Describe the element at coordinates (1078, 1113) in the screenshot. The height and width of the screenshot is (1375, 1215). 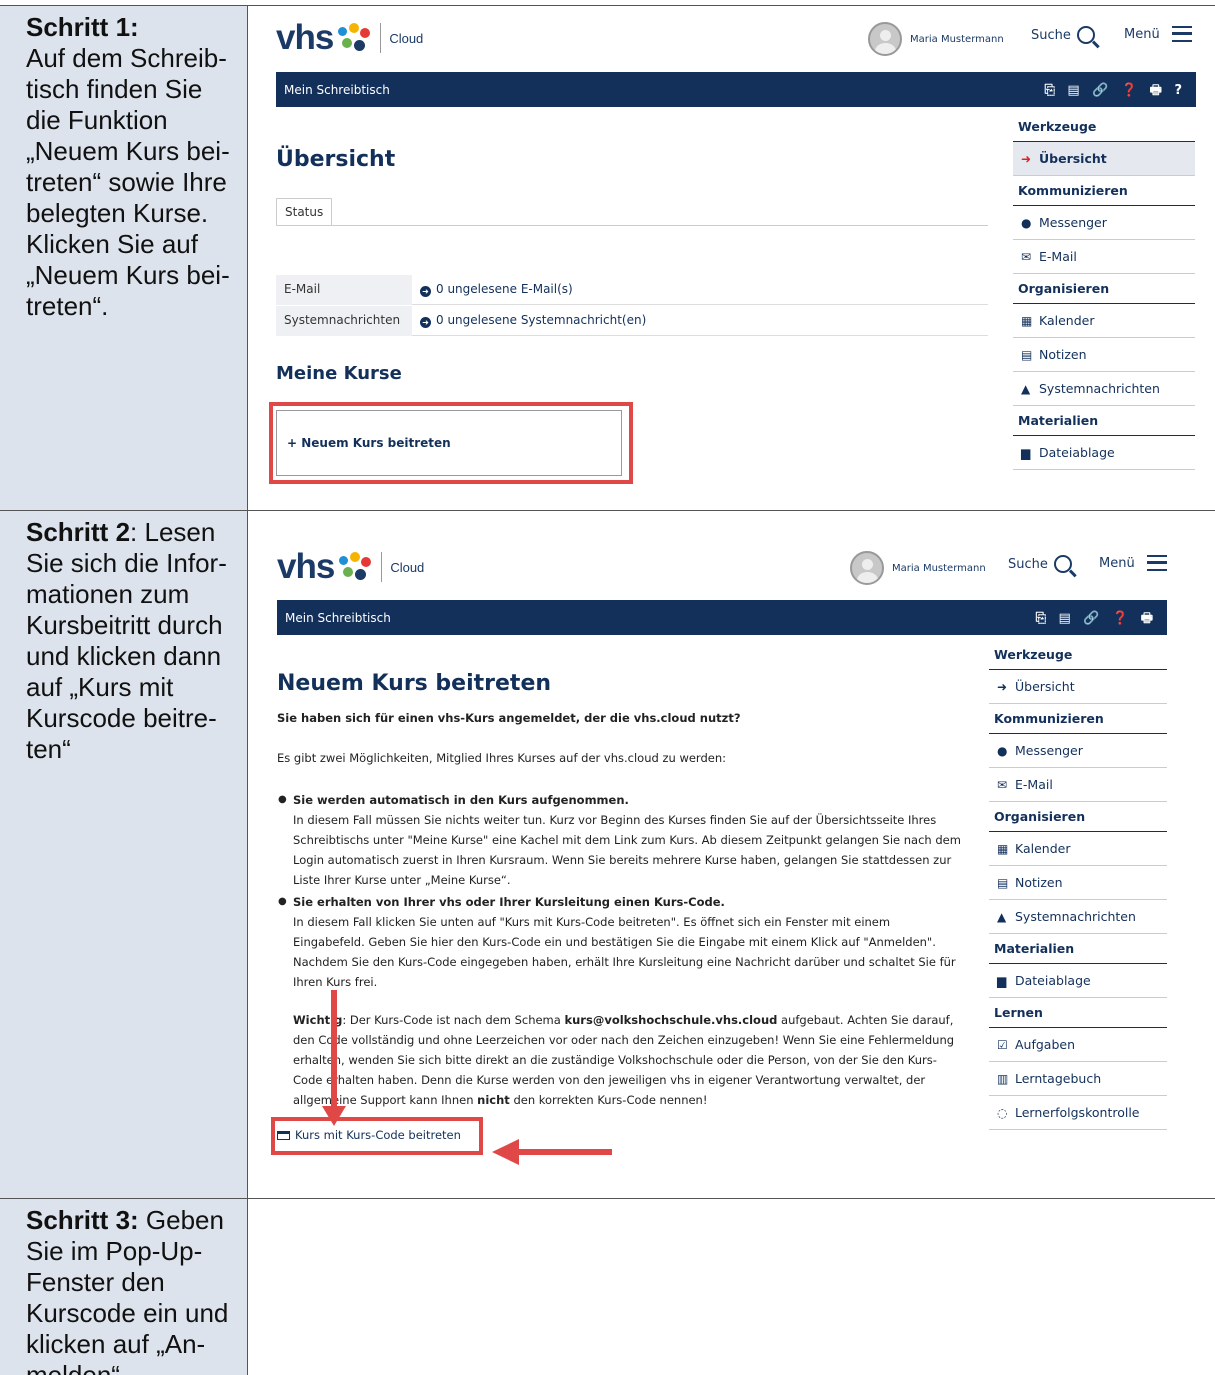
I see `sidebar-item-lernerfolgskontrolle: ◌ Lernerfolgskontrolle` at that location.